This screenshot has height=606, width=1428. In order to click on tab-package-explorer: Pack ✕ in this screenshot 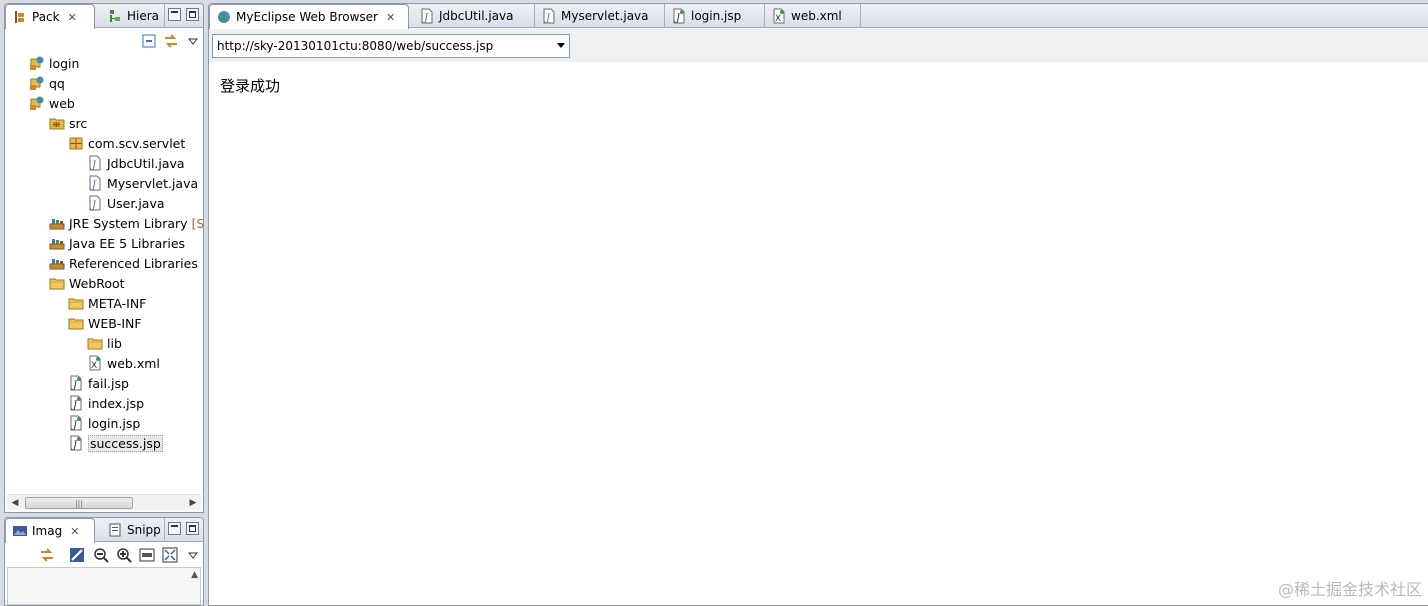, I will do `click(50, 16)`.